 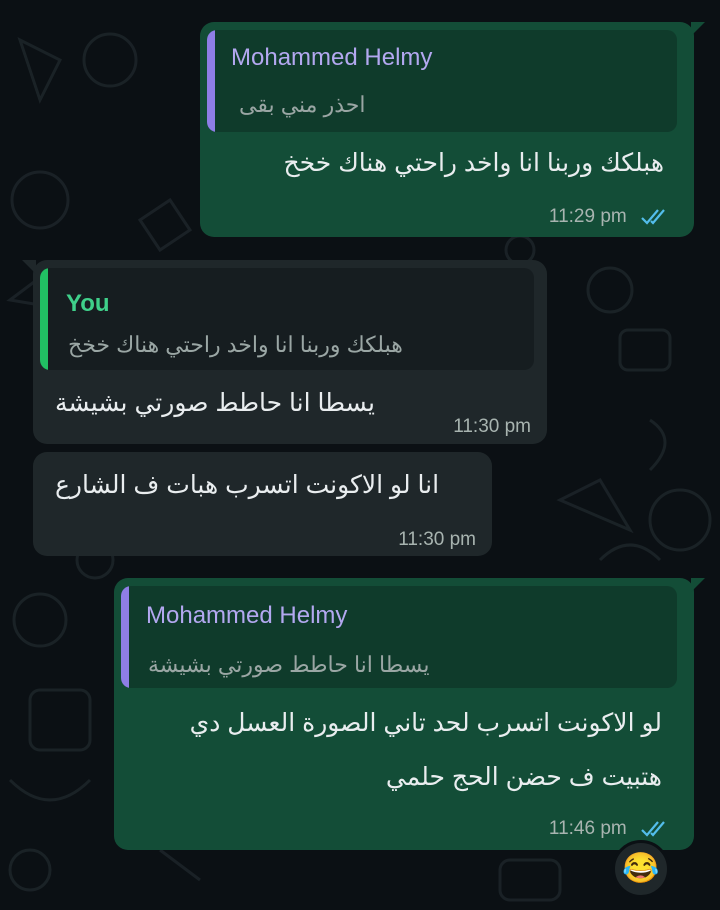 I want to click on message-time: 11:46 pm, so click(x=587, y=828).